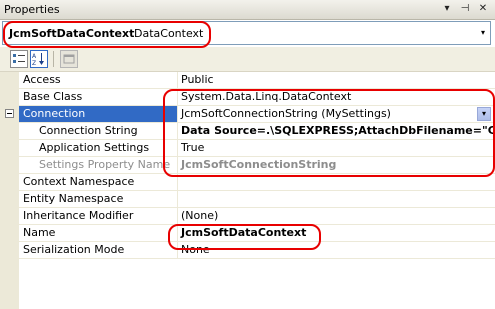 The width and height of the screenshot is (495, 309). Describe the element at coordinates (53, 96) in the screenshot. I see `property-name: Base Class` at that location.